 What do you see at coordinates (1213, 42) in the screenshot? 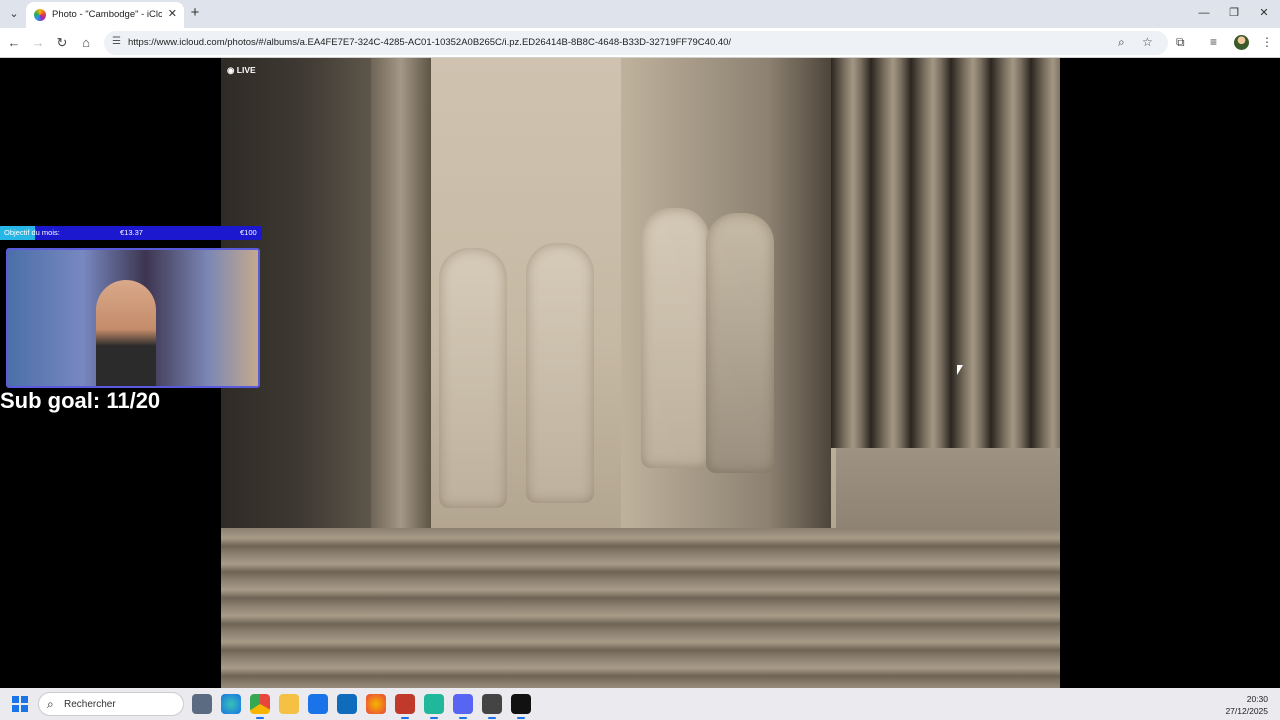
I see `media-controls-icon: ≡` at bounding box center [1213, 42].